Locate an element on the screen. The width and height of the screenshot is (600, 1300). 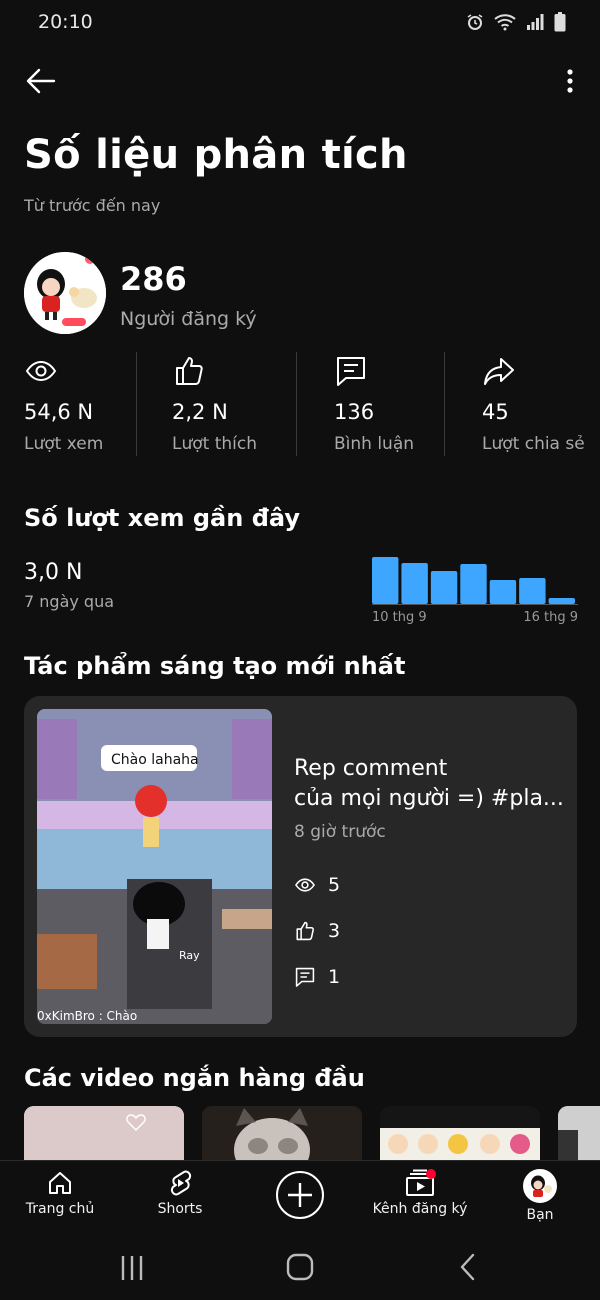
thumbnail-scene: Chào lahaha Ray 0xKimBro : Chào is located at coordinates (154, 866).